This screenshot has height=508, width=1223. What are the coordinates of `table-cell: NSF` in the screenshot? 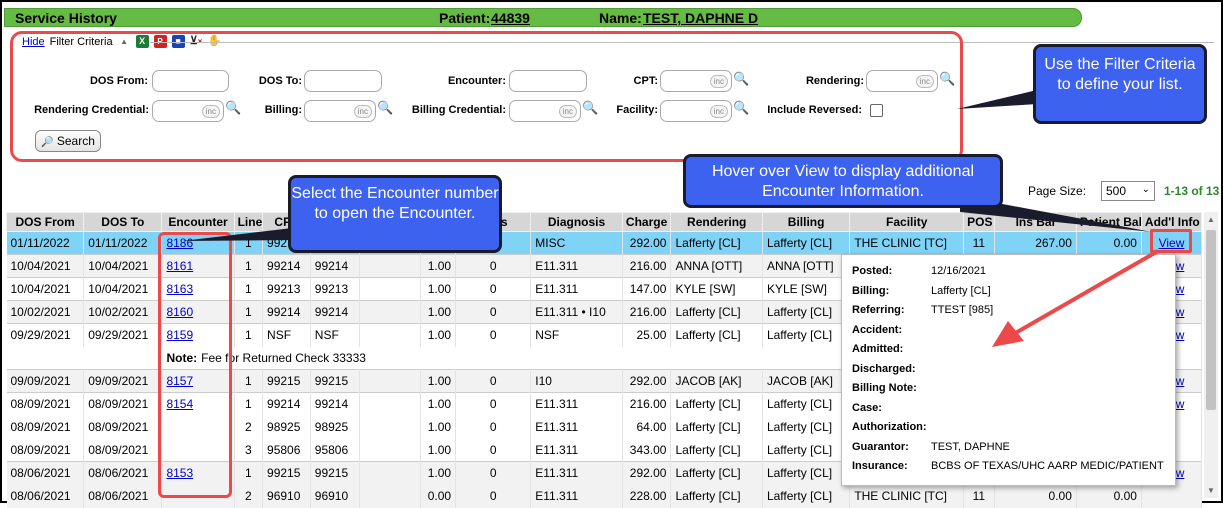 It's located at (335, 335).